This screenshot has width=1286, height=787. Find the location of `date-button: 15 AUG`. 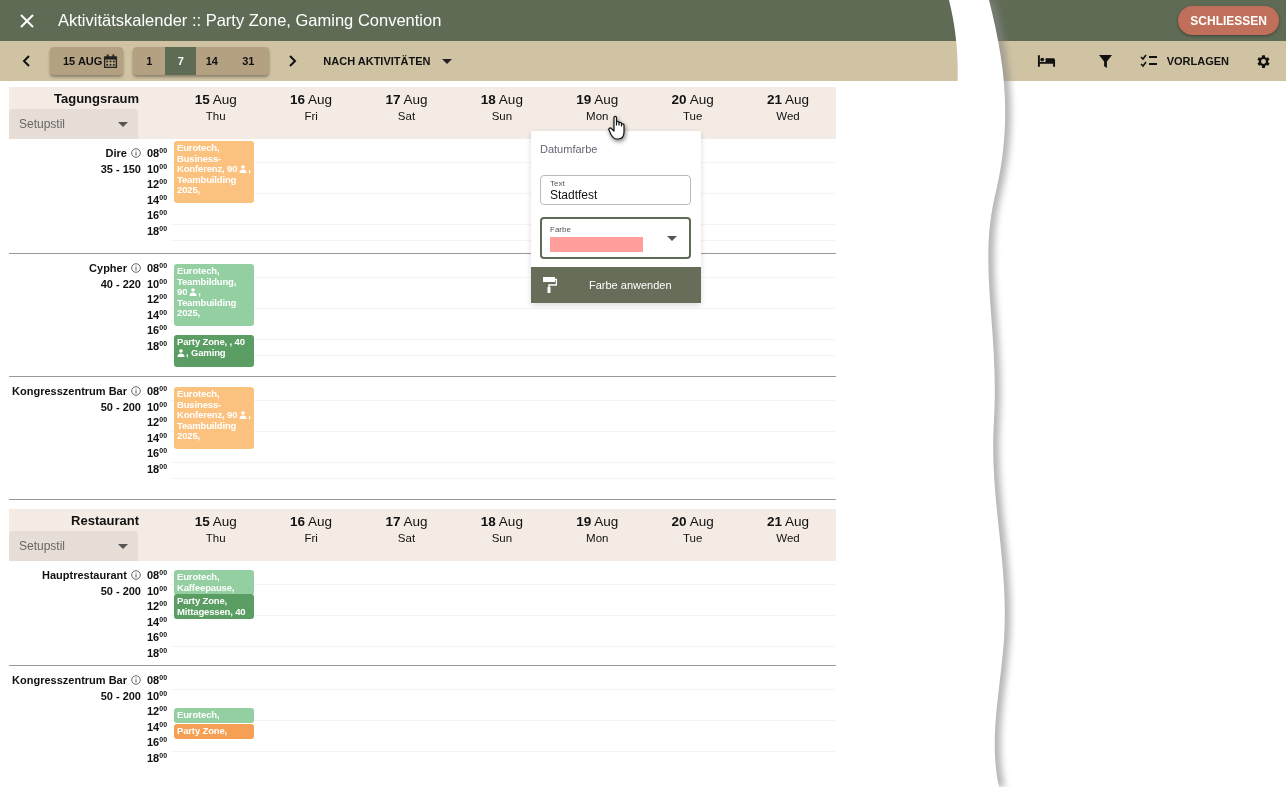

date-button: 15 AUG is located at coordinates (87, 61).